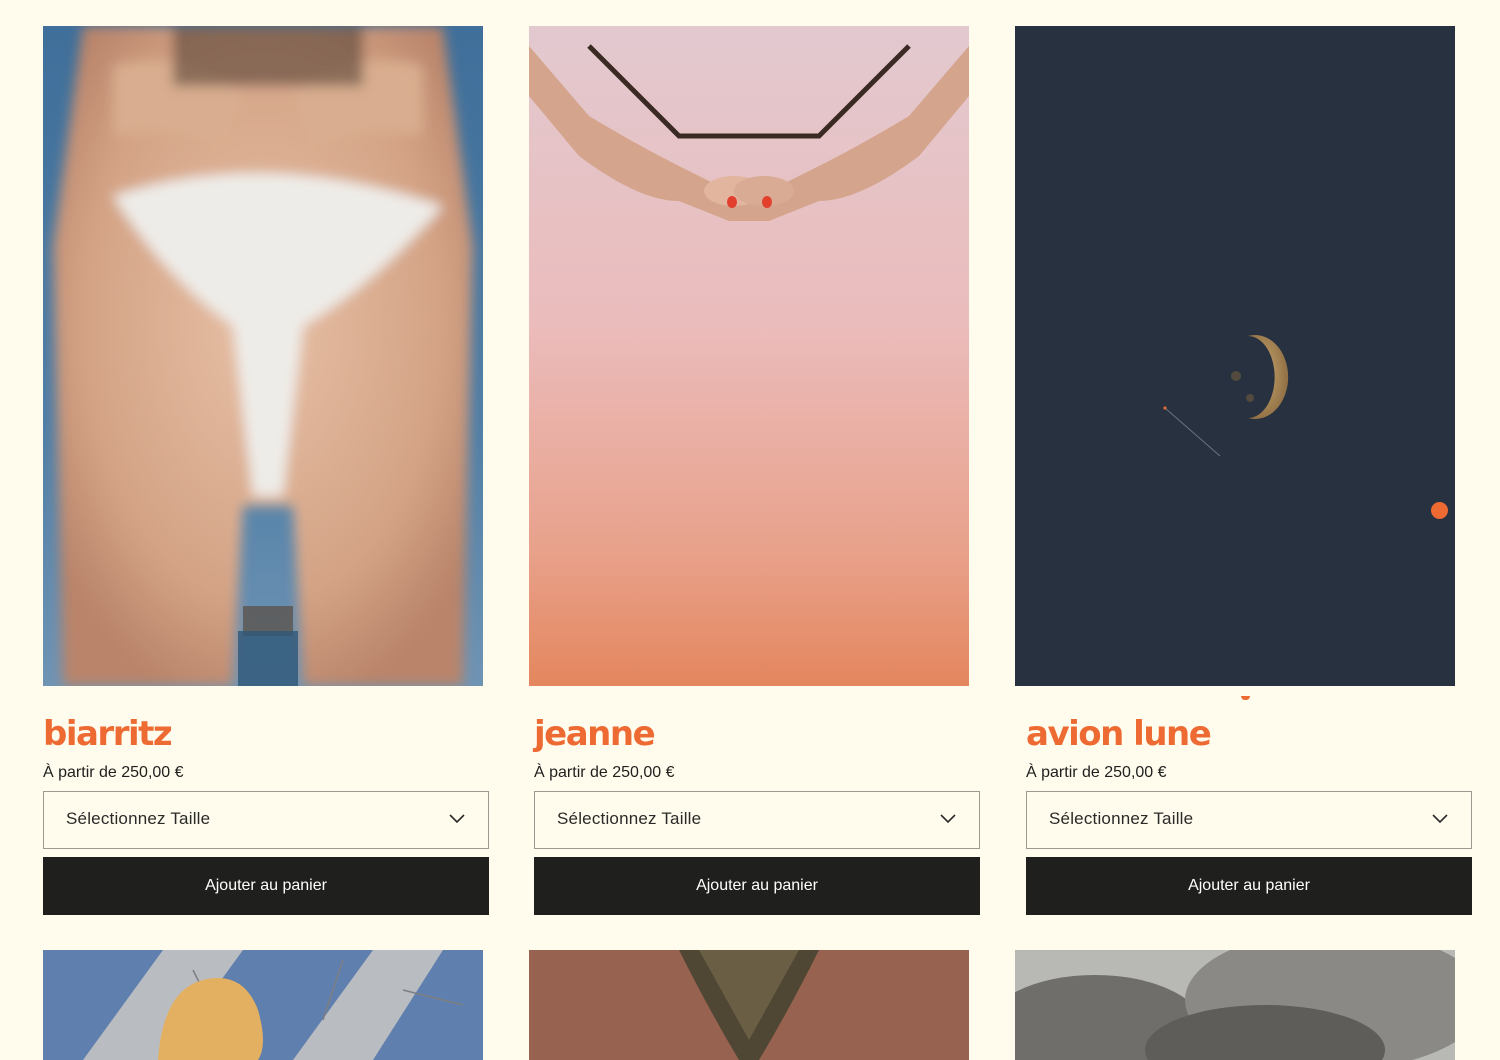 This screenshot has height=1060, width=1500. What do you see at coordinates (595, 734) in the screenshot?
I see `product-title: jeanne` at bounding box center [595, 734].